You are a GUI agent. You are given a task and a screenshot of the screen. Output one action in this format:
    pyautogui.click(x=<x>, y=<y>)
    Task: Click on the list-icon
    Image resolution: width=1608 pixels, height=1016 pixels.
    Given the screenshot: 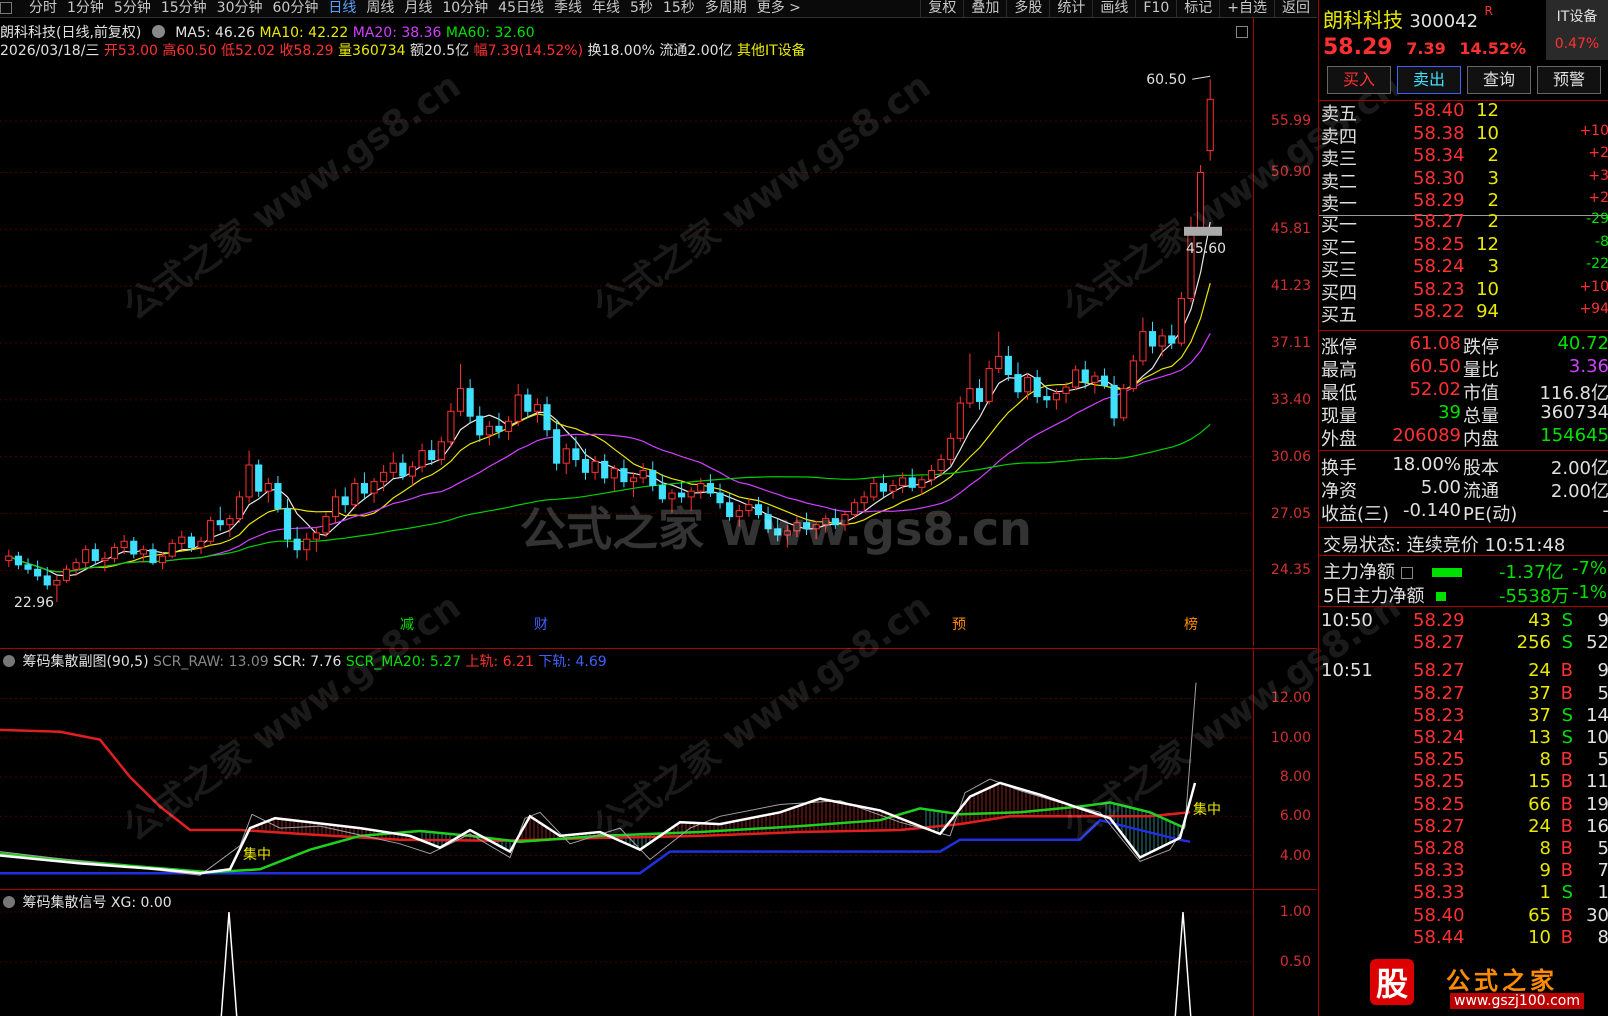 What is the action you would take?
    pyautogui.click(x=1406, y=573)
    